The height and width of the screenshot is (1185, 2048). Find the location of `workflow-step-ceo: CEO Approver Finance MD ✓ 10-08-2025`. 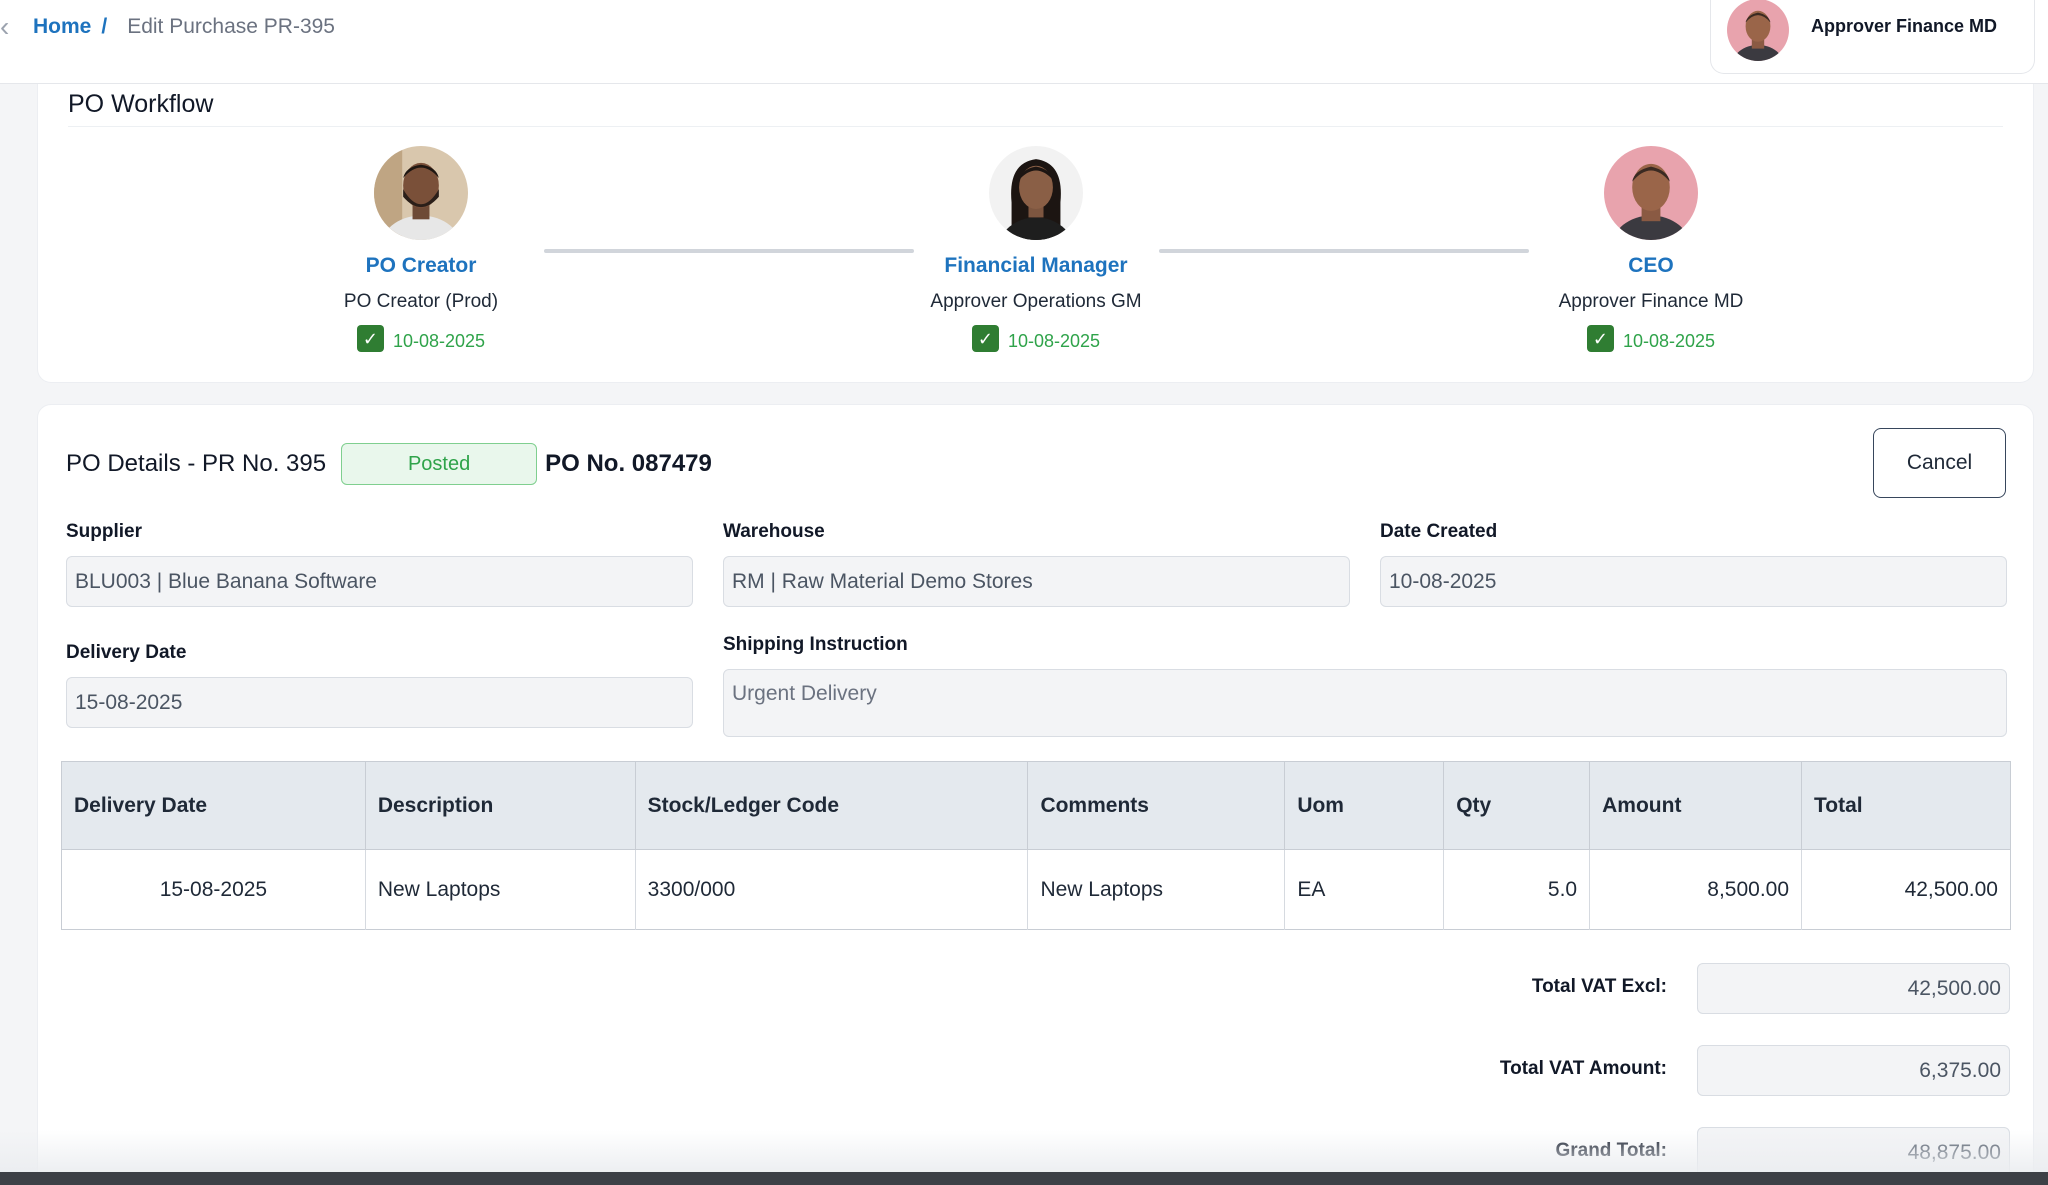

workflow-step-ceo: CEO Approver Finance MD ✓ 10-08-2025 is located at coordinates (1651, 249).